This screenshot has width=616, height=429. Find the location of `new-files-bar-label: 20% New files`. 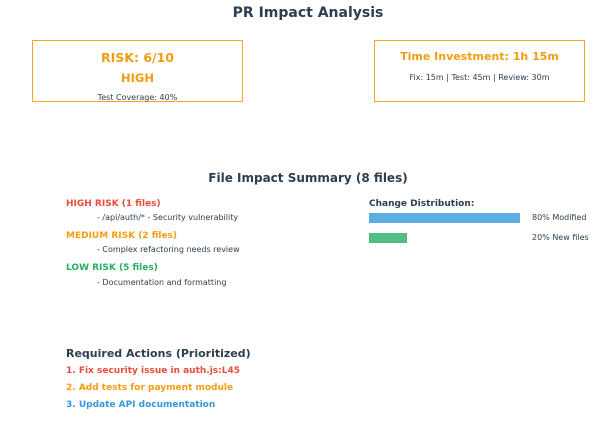

new-files-bar-label: 20% New files is located at coordinates (560, 237).